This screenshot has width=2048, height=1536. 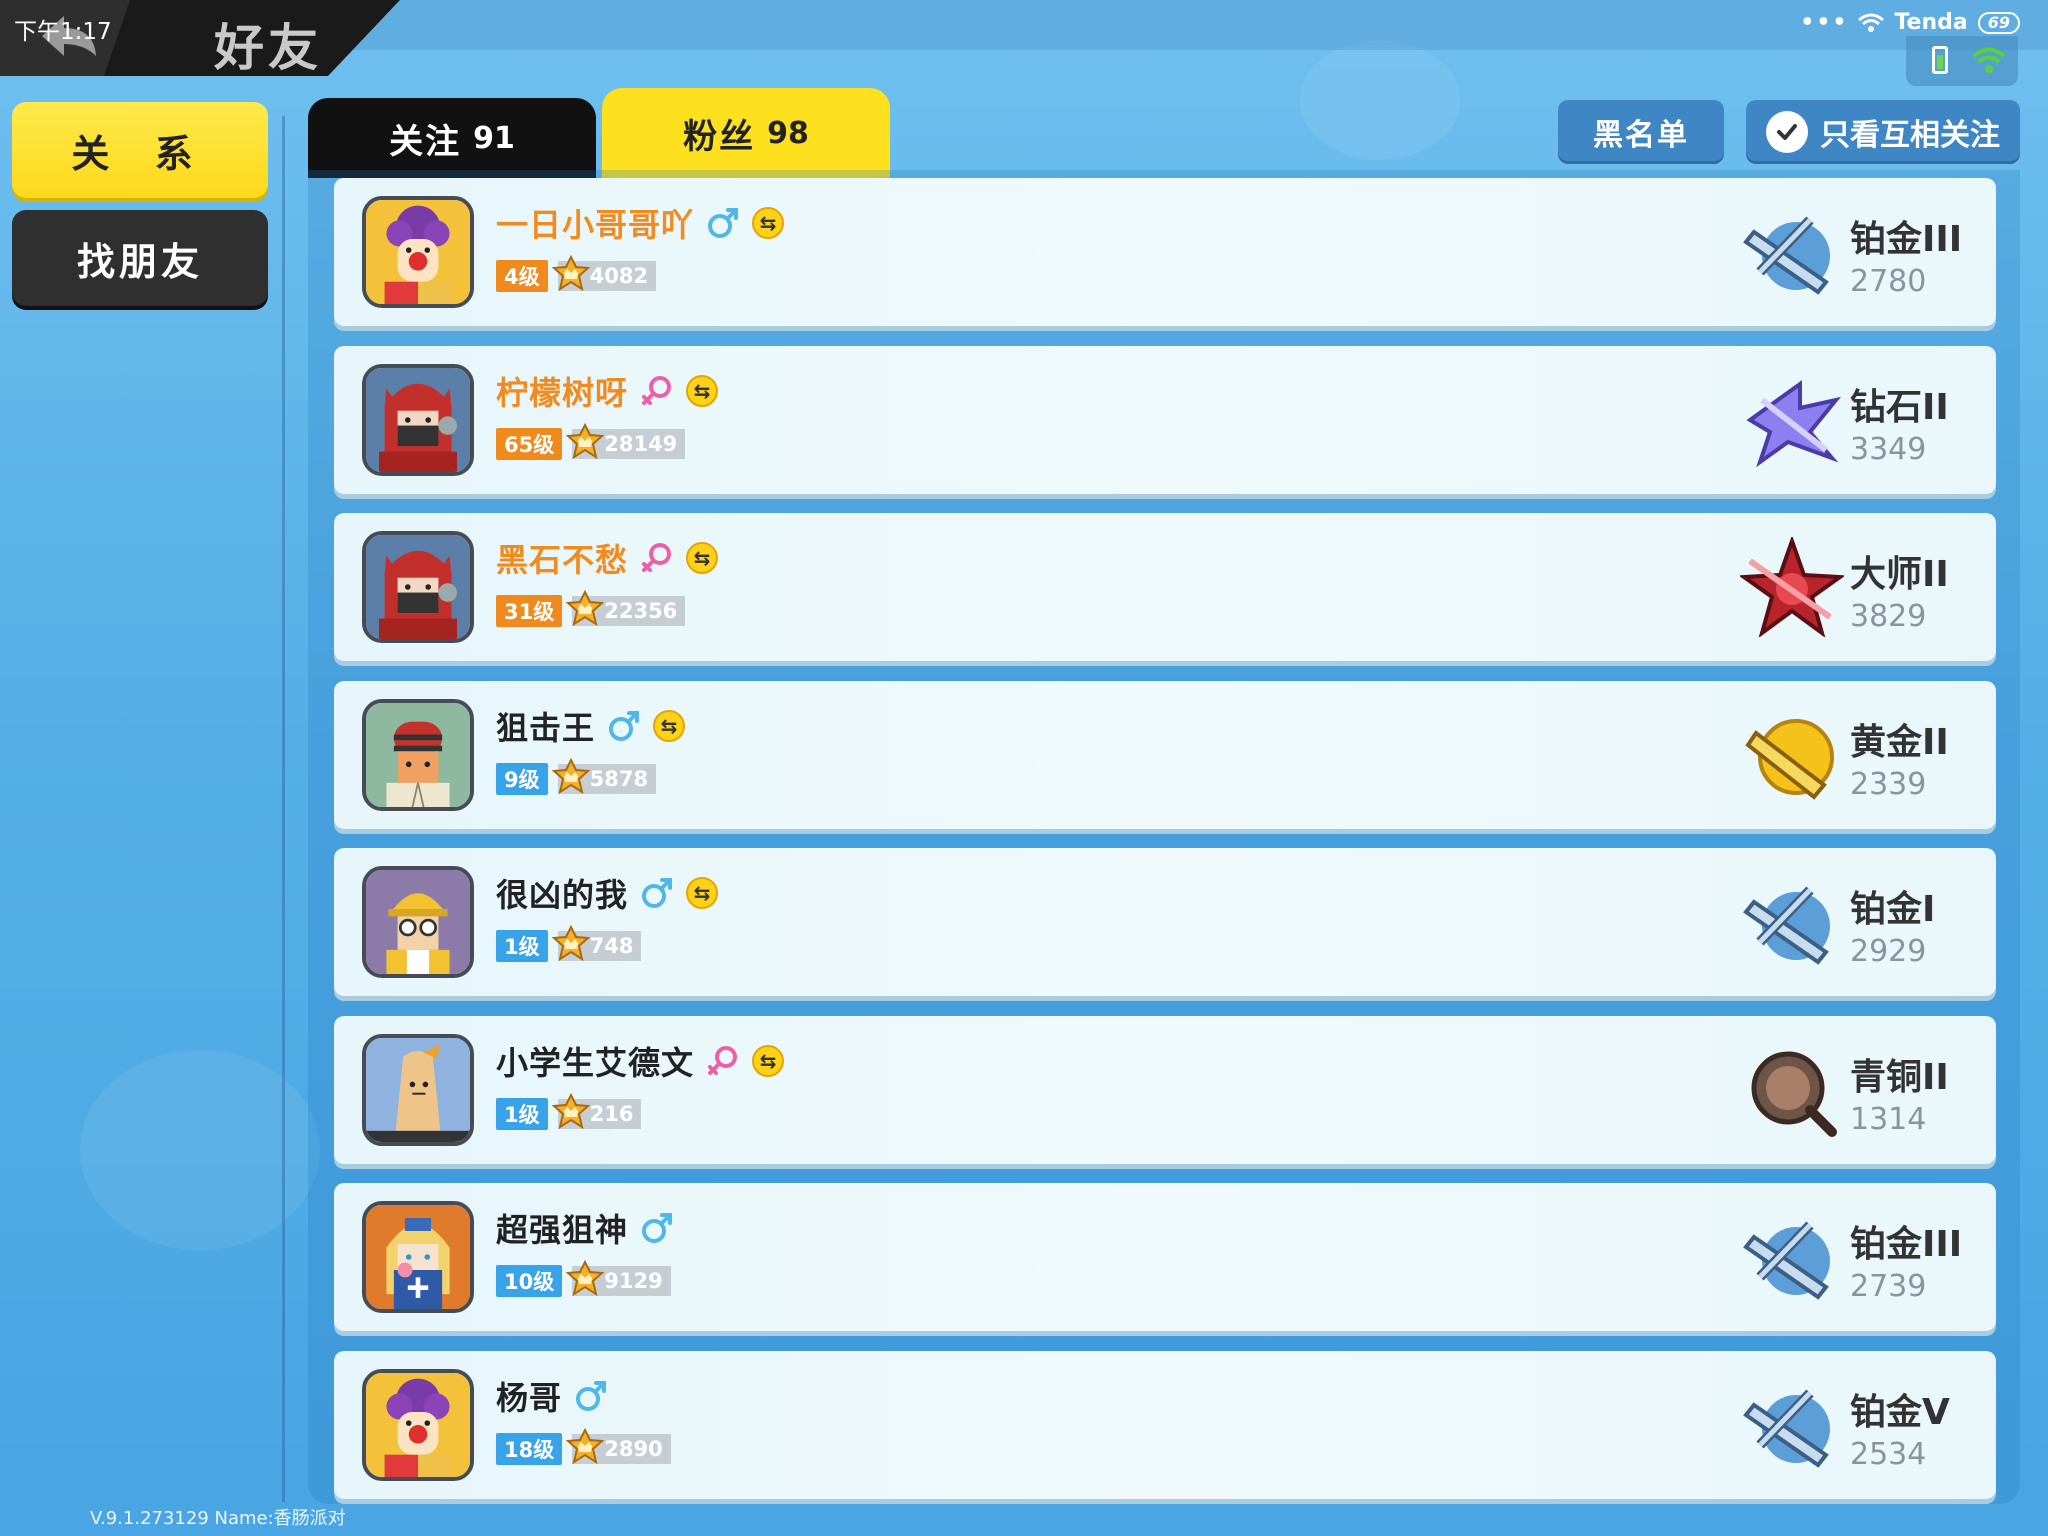 I want to click on rank-points: 2339, so click(x=1888, y=784).